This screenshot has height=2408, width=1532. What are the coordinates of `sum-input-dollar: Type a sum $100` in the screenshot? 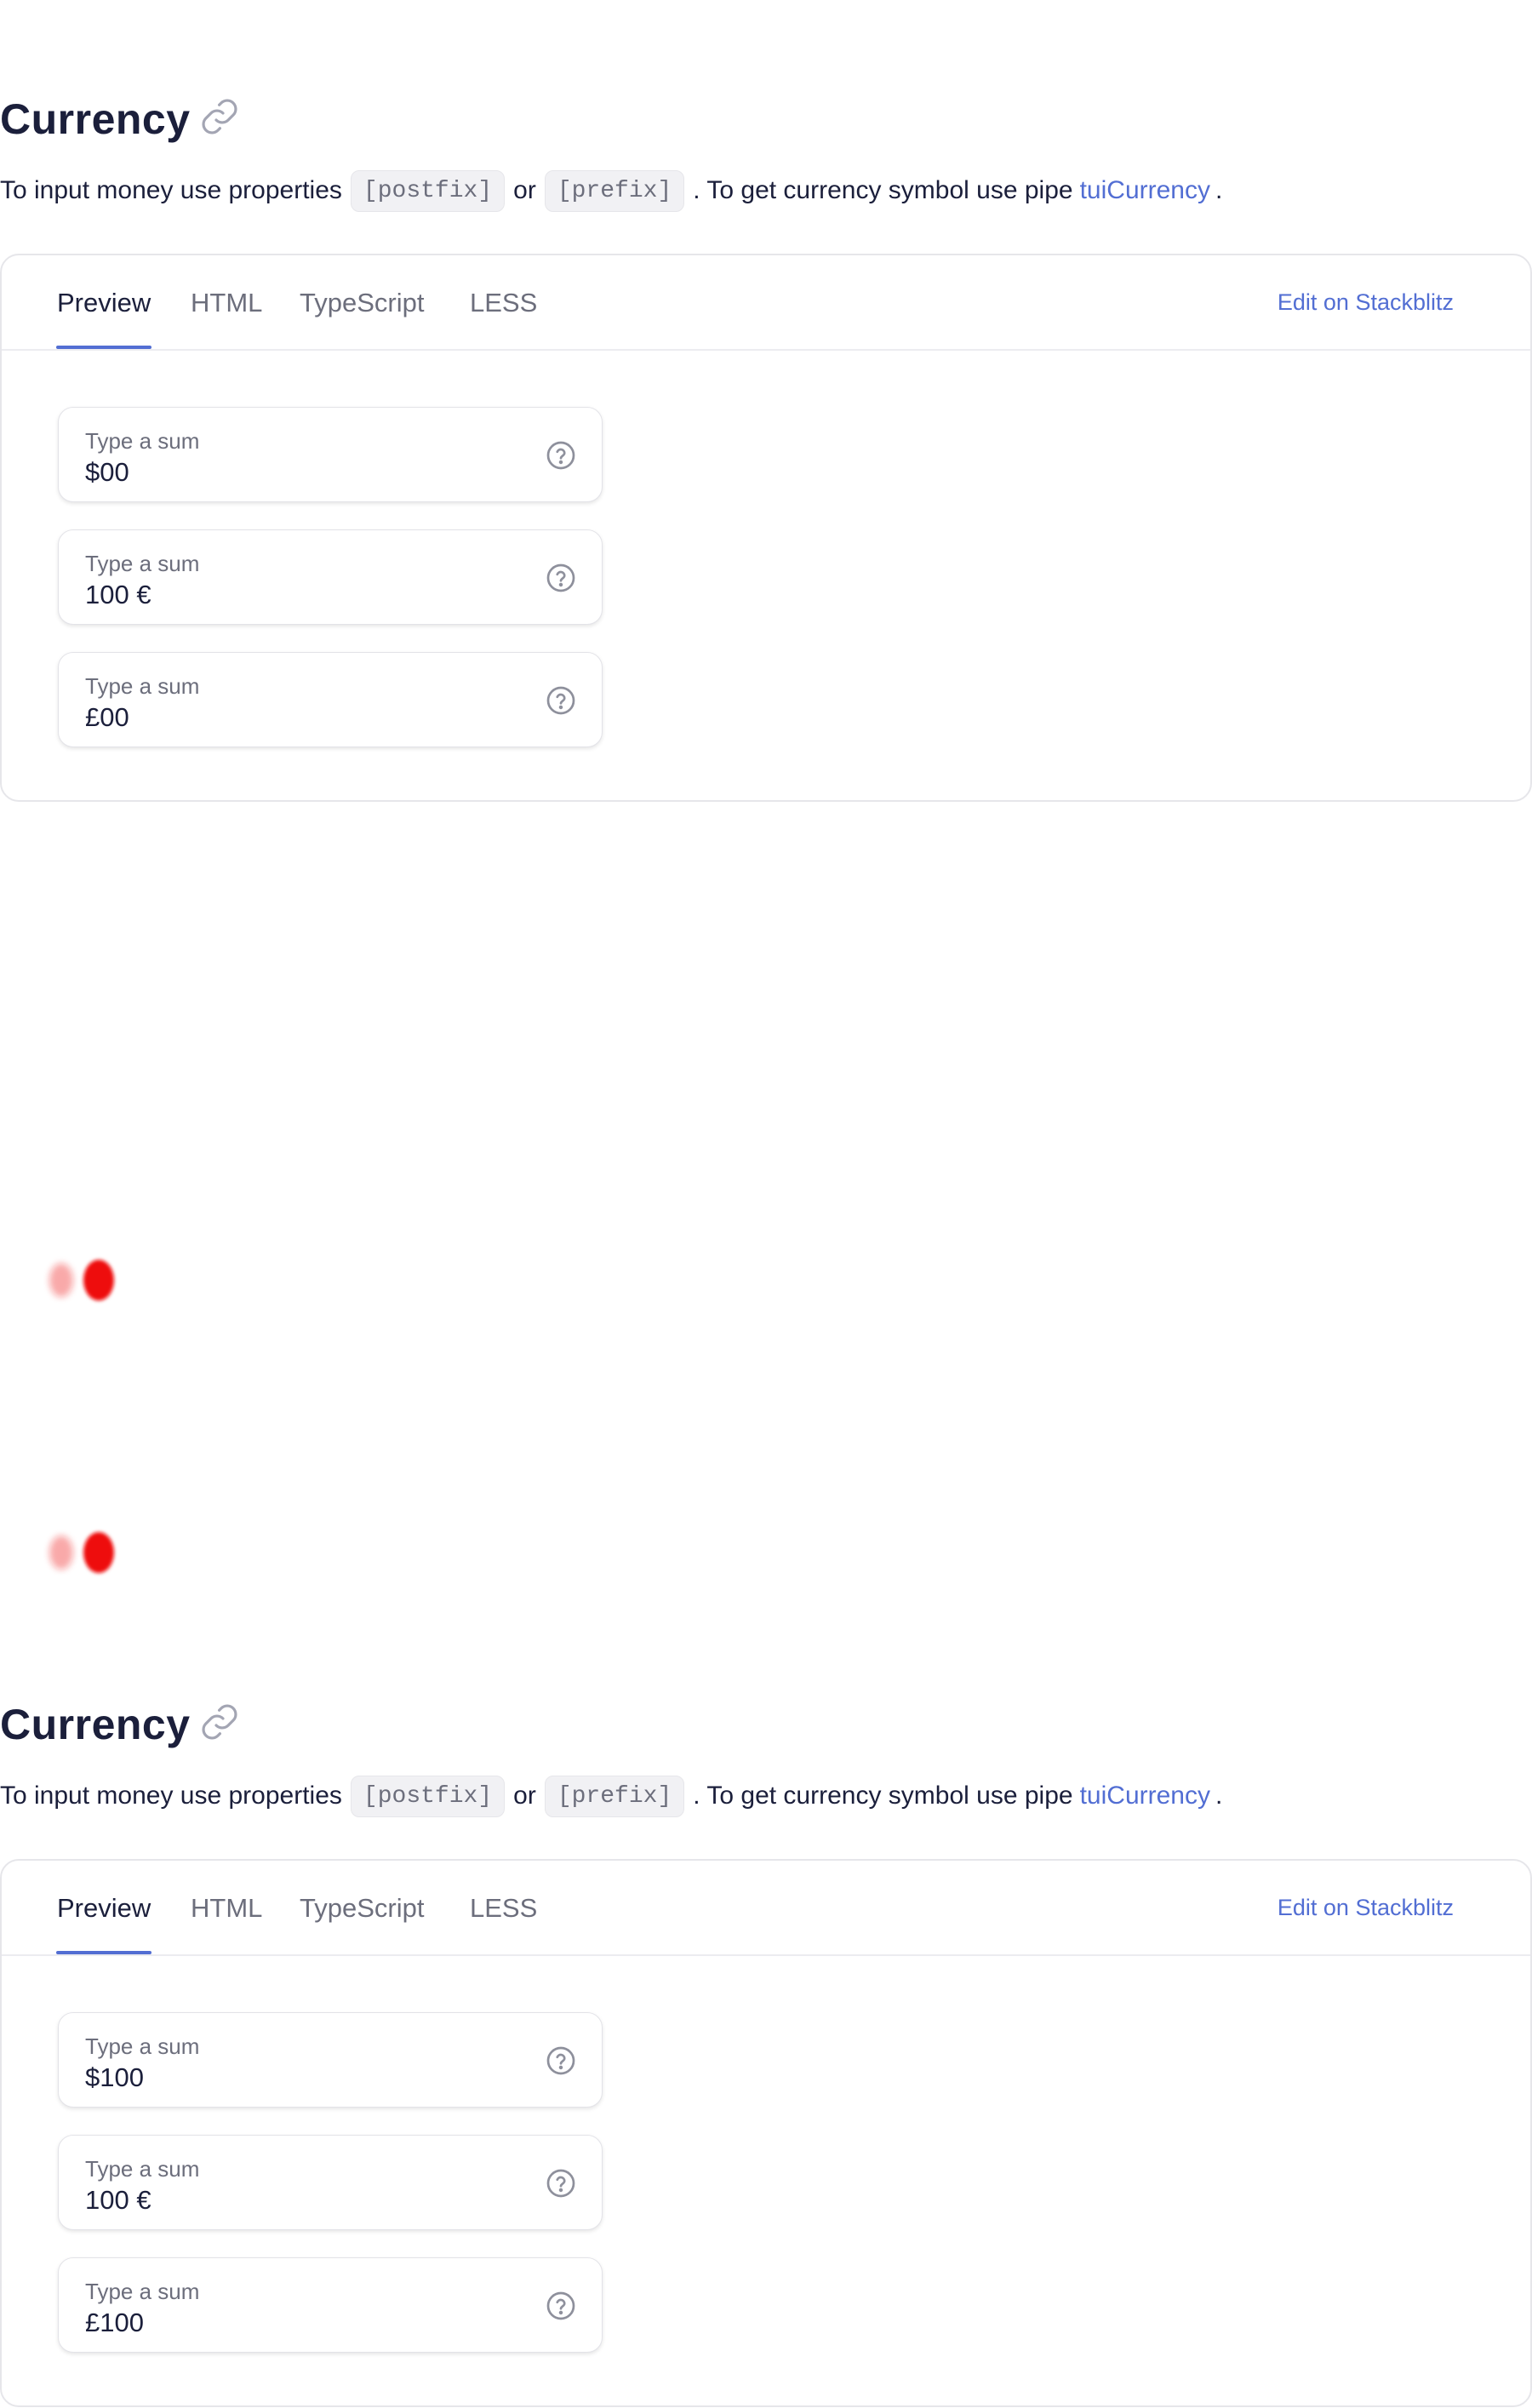 It's located at (331, 2060).